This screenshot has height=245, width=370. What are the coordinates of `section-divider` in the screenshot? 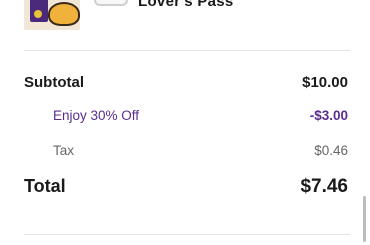 It's located at (187, 50).